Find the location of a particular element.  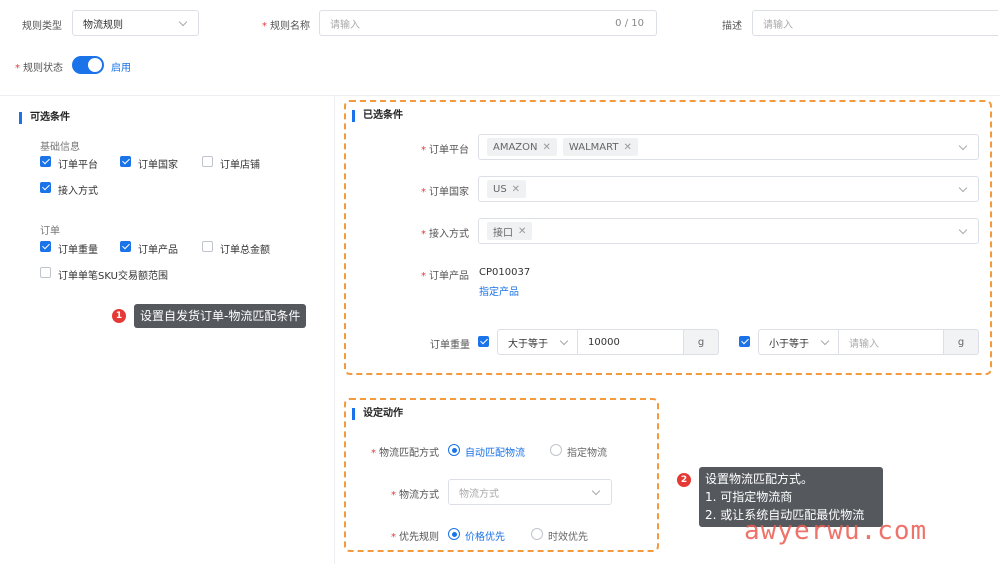

weight-op2-select: 小于等于 is located at coordinates (798, 342).